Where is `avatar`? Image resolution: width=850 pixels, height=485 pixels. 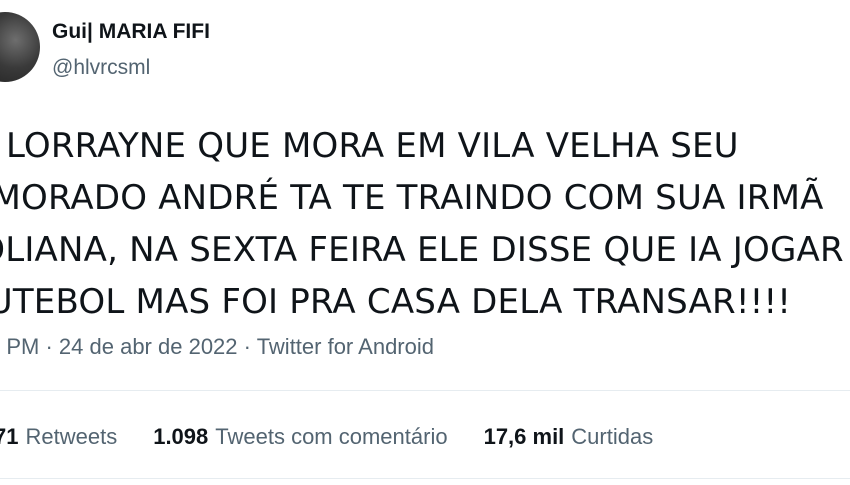 avatar is located at coordinates (20, 47).